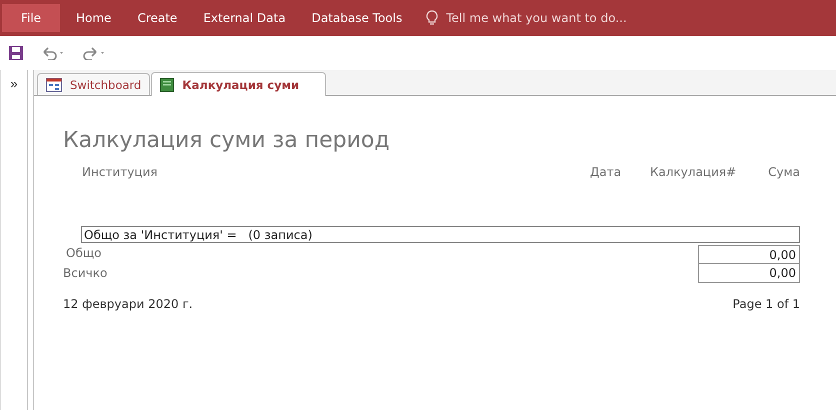 The height and width of the screenshot is (410, 836). I want to click on page-number: Page 1 of 1, so click(766, 304).